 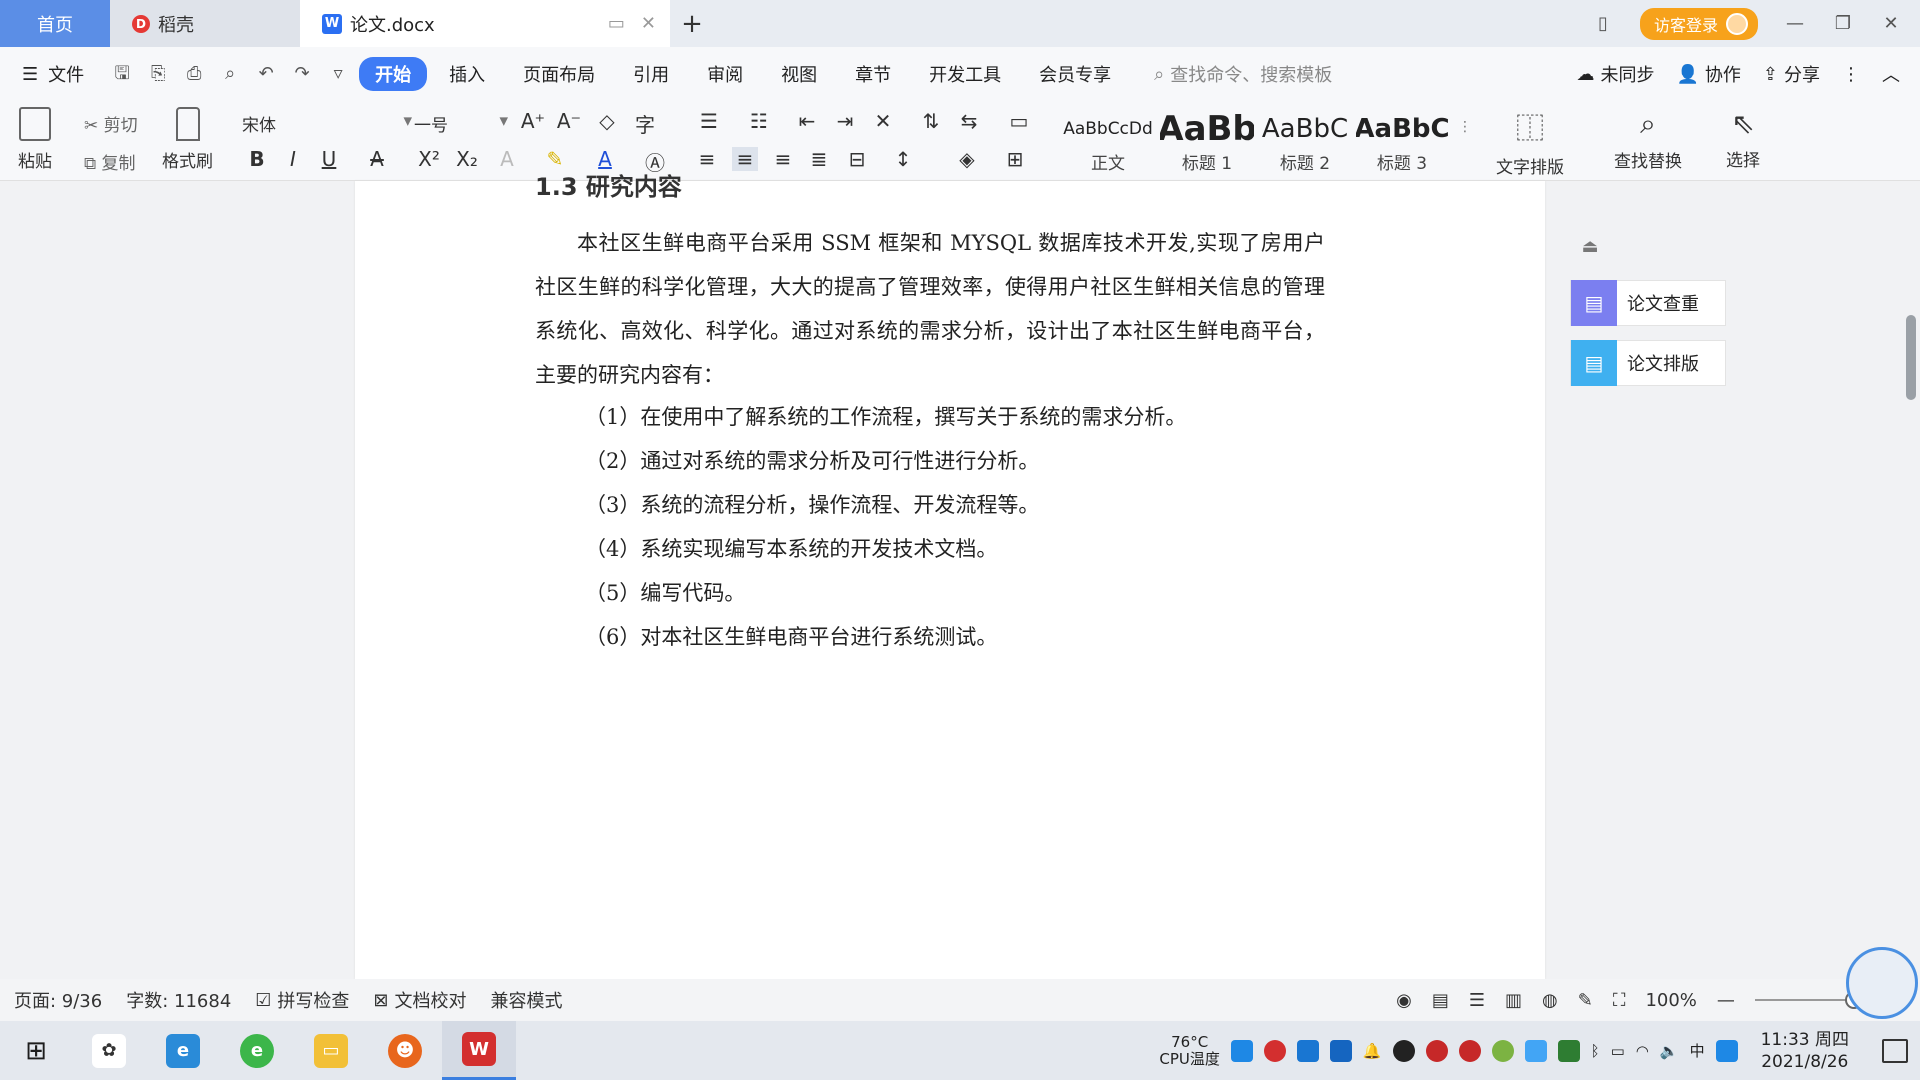 I want to click on command-search: ⌕ 查找命令、搜索模板, so click(x=1243, y=74).